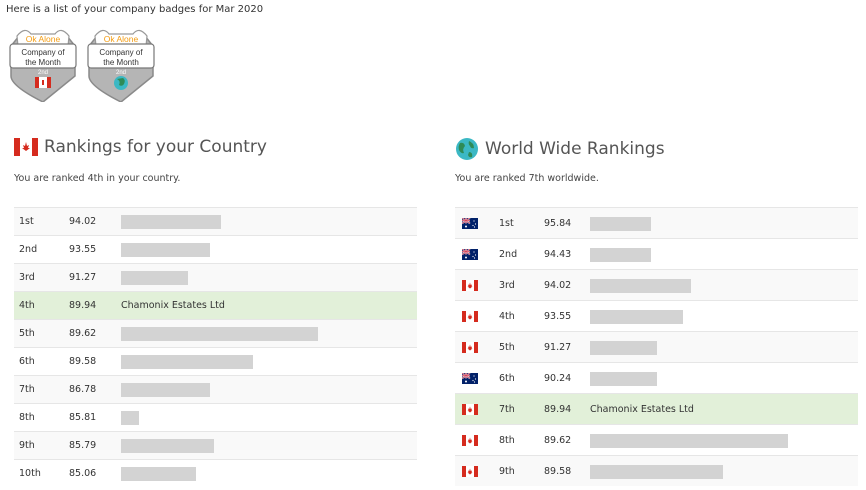 This screenshot has height=490, width=866. I want to click on ranking-row: 7th 89.94 Chamonix Estates Ltd, so click(656, 408).